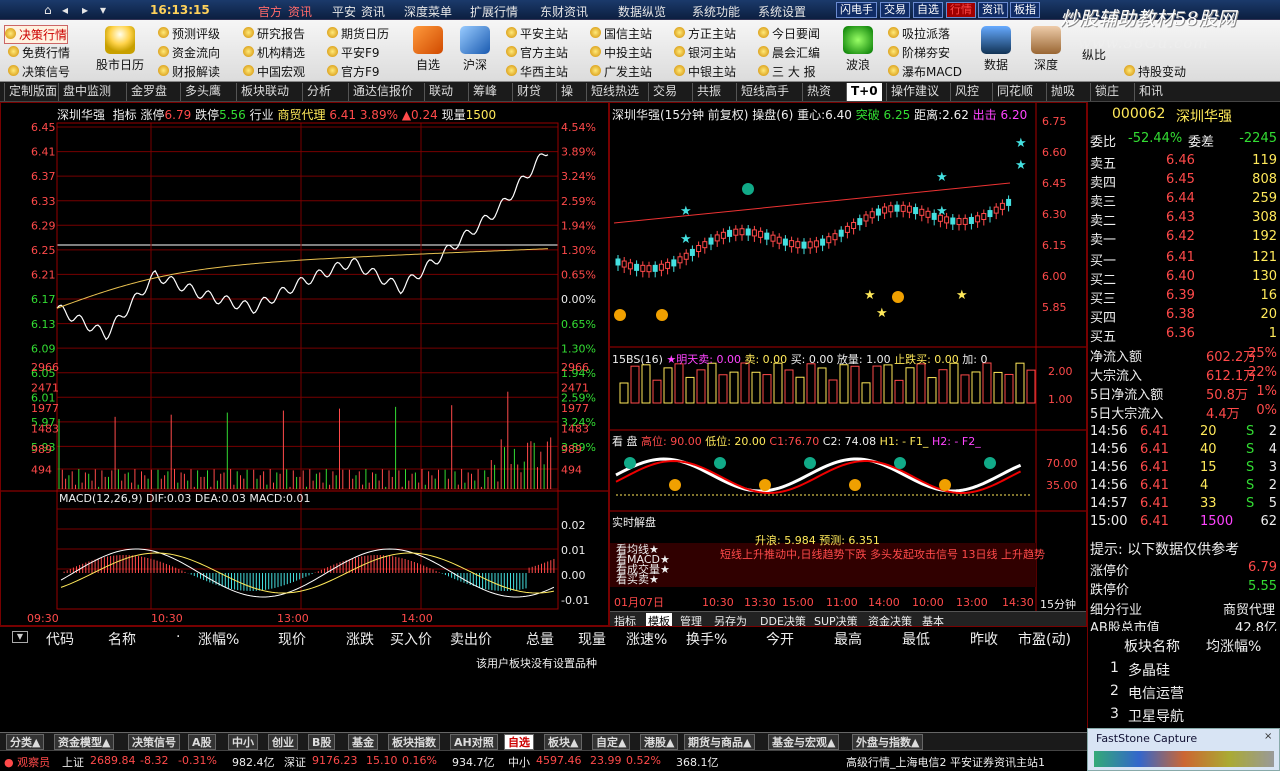 Image resolution: width=1280 pixels, height=771 pixels. I want to click on bottom-tab-12: 自定▲, so click(611, 742).